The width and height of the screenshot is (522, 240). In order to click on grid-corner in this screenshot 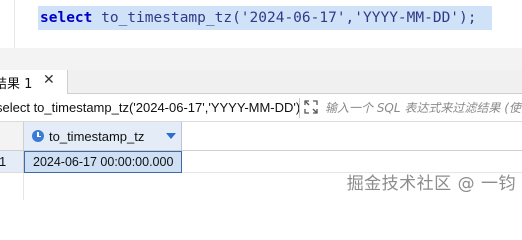, I will do `click(12, 136)`.